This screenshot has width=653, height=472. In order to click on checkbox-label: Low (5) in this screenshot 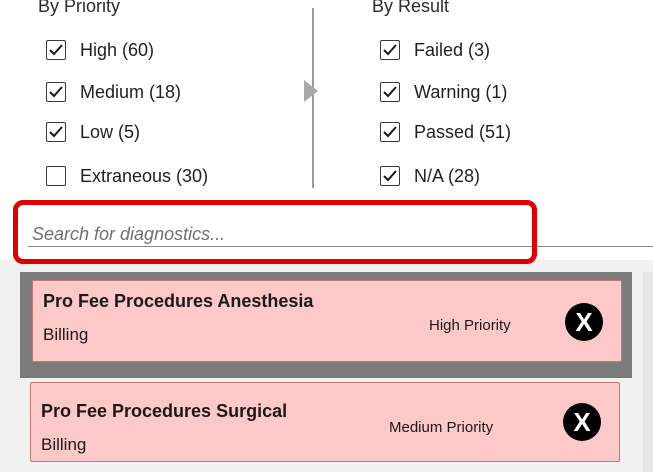, I will do `click(110, 131)`.